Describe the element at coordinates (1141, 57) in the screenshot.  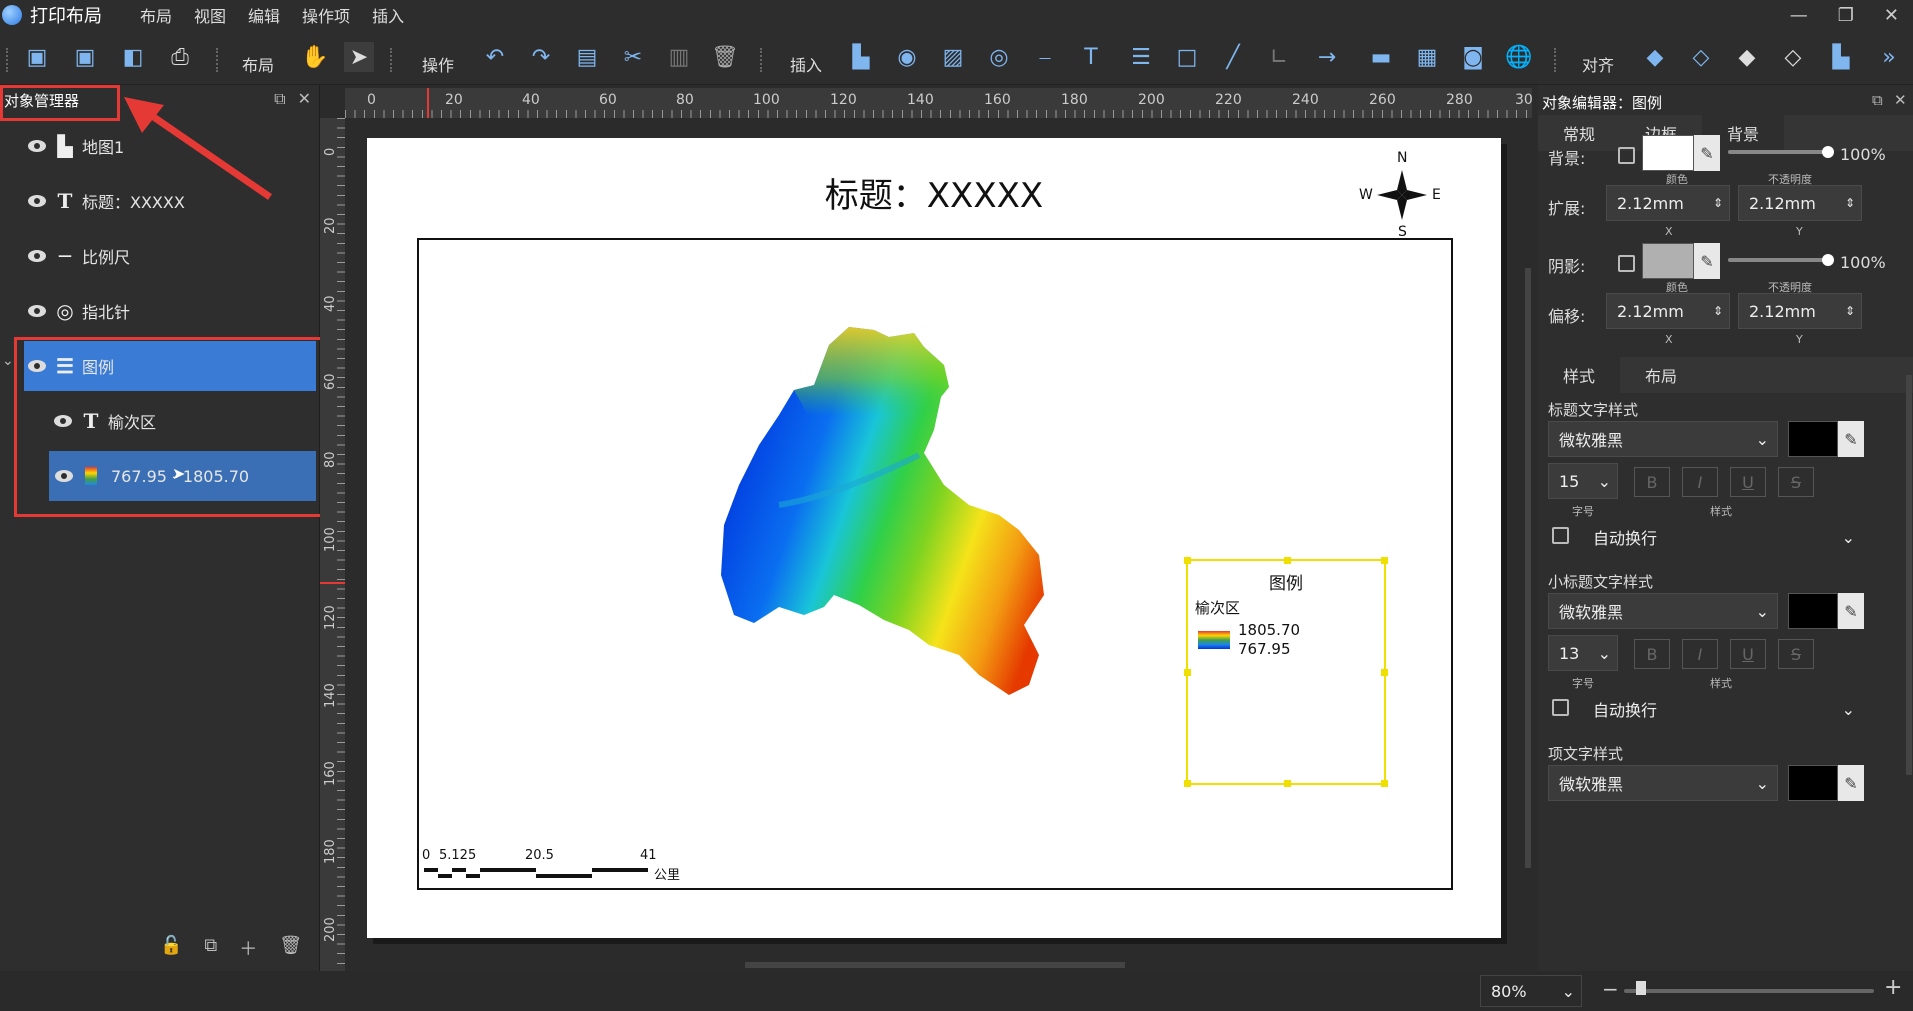
I see `insert-legend-icon: ☰` at that location.